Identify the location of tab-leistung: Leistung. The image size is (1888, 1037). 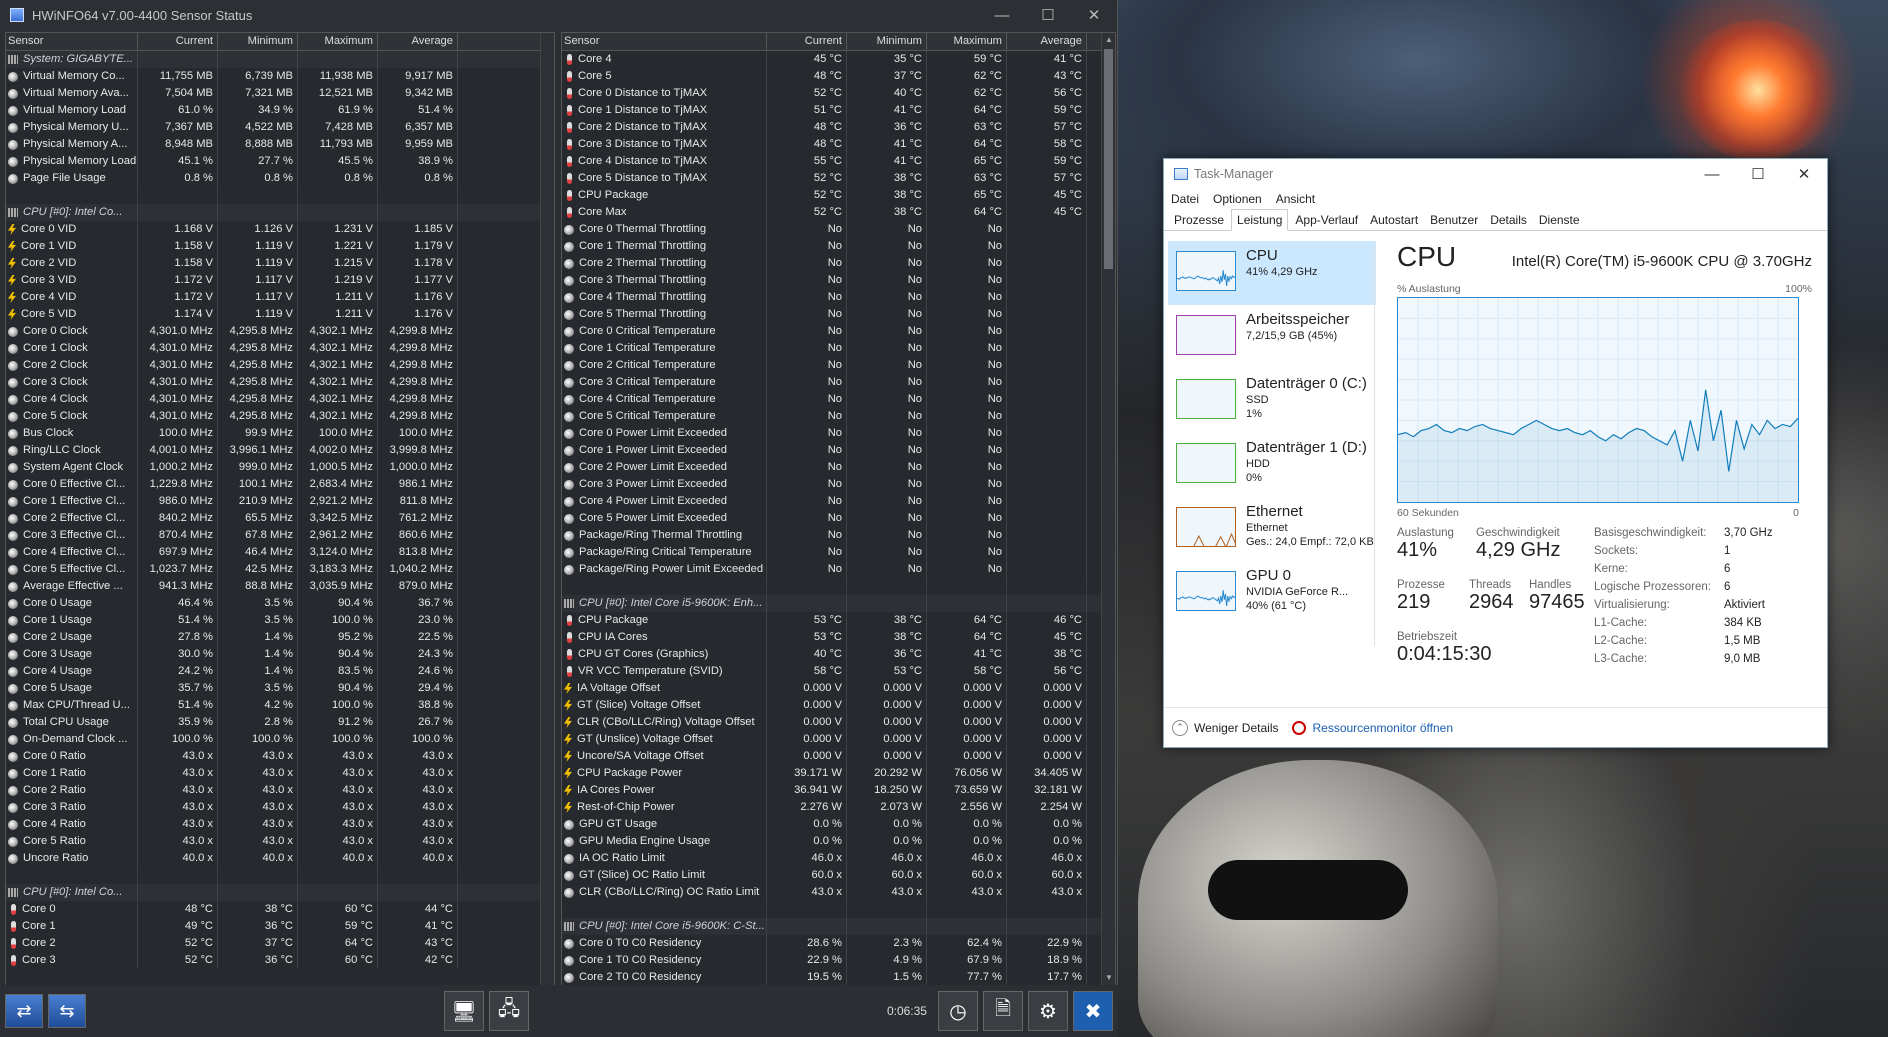
(1260, 220).